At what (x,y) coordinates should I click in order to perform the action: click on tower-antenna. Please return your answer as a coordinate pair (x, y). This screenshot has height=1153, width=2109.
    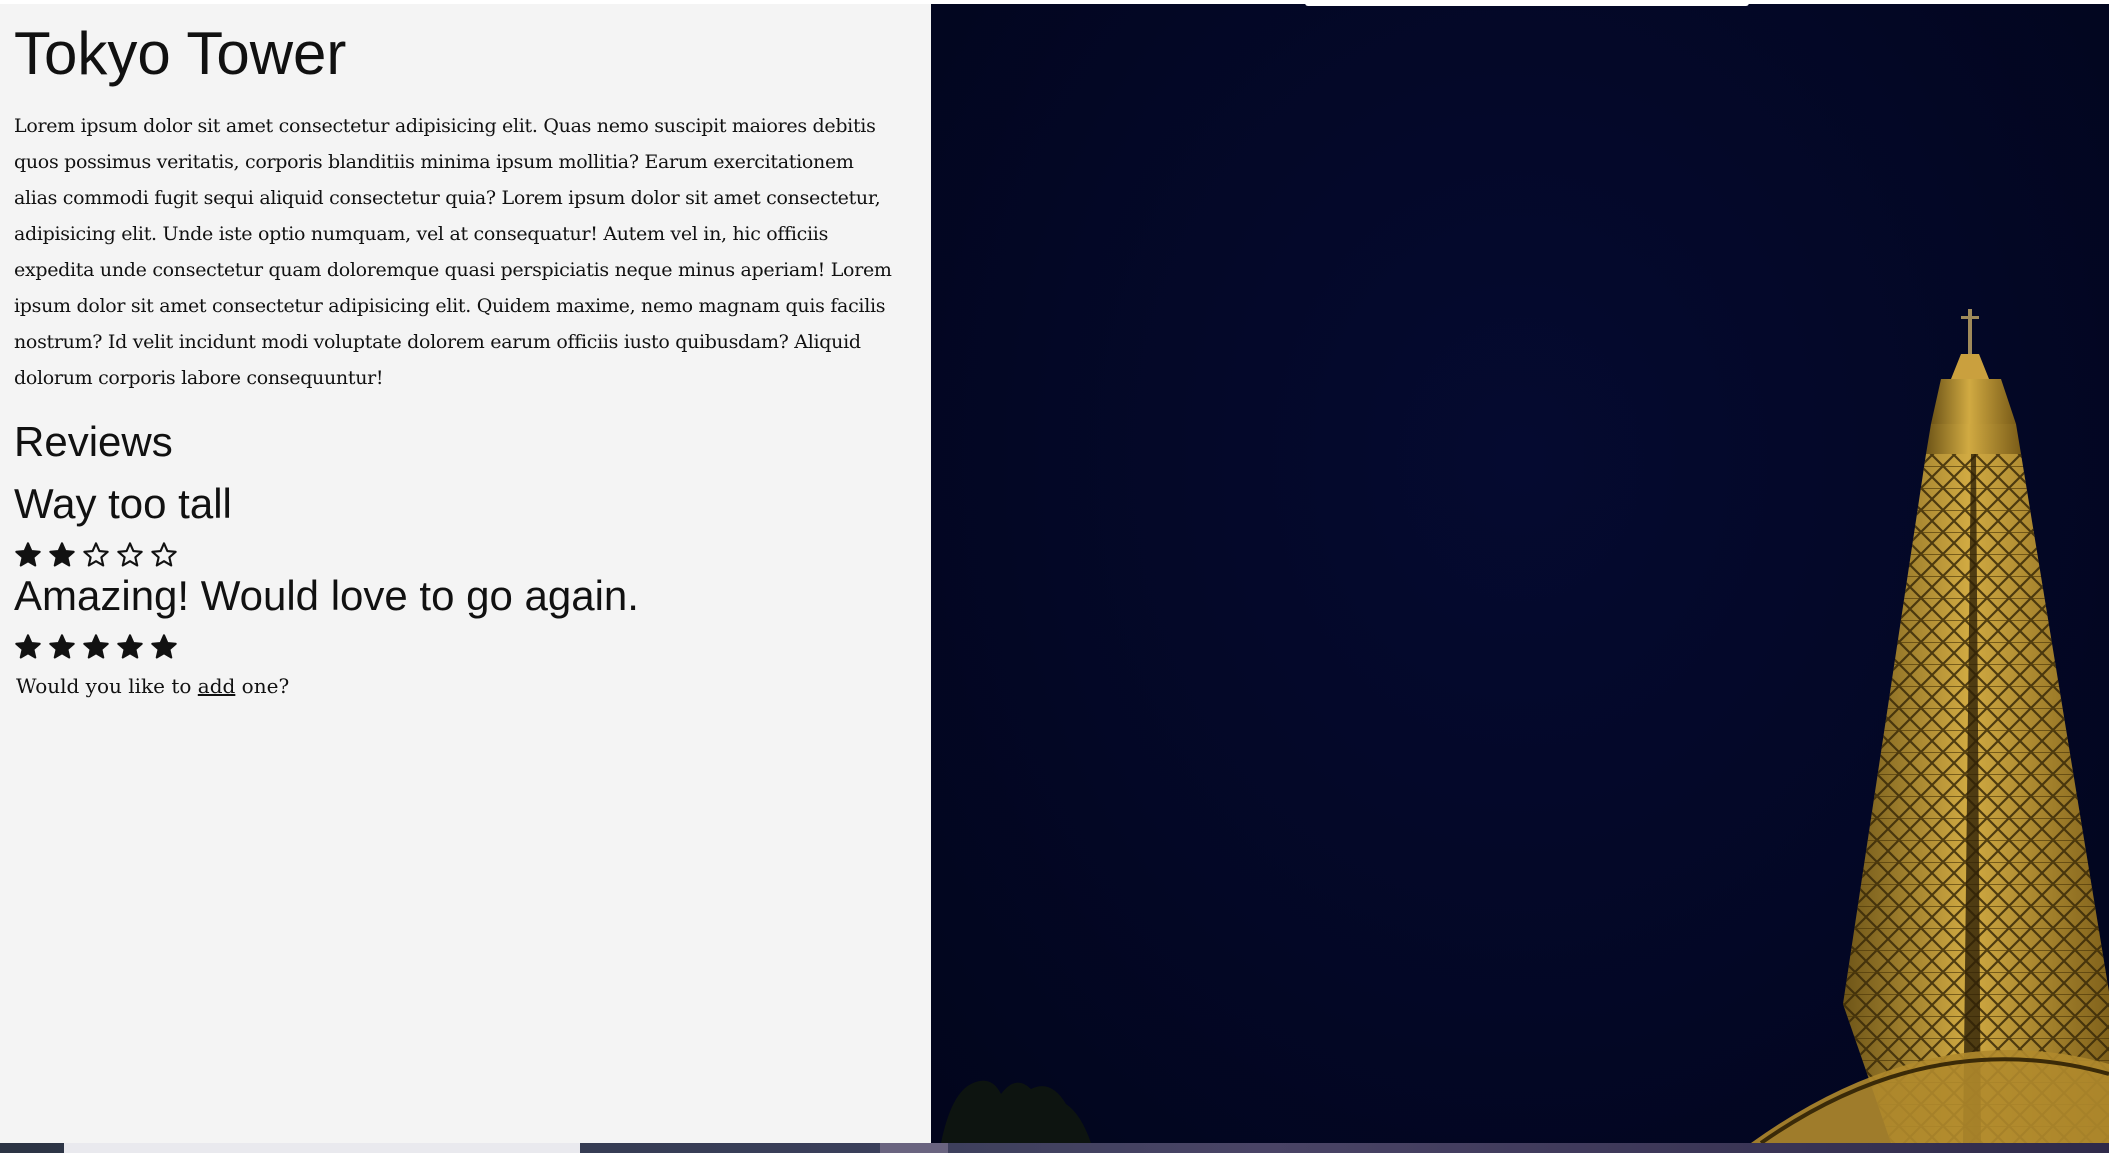
    Looking at the image, I should click on (1970, 331).